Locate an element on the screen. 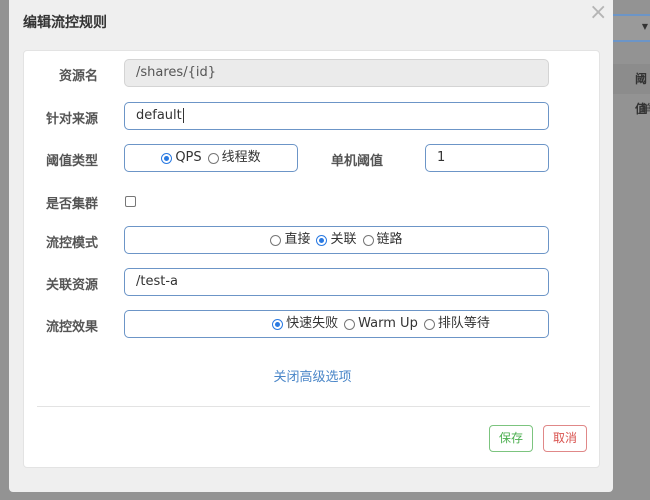  limit-app-value: default is located at coordinates (159, 115).